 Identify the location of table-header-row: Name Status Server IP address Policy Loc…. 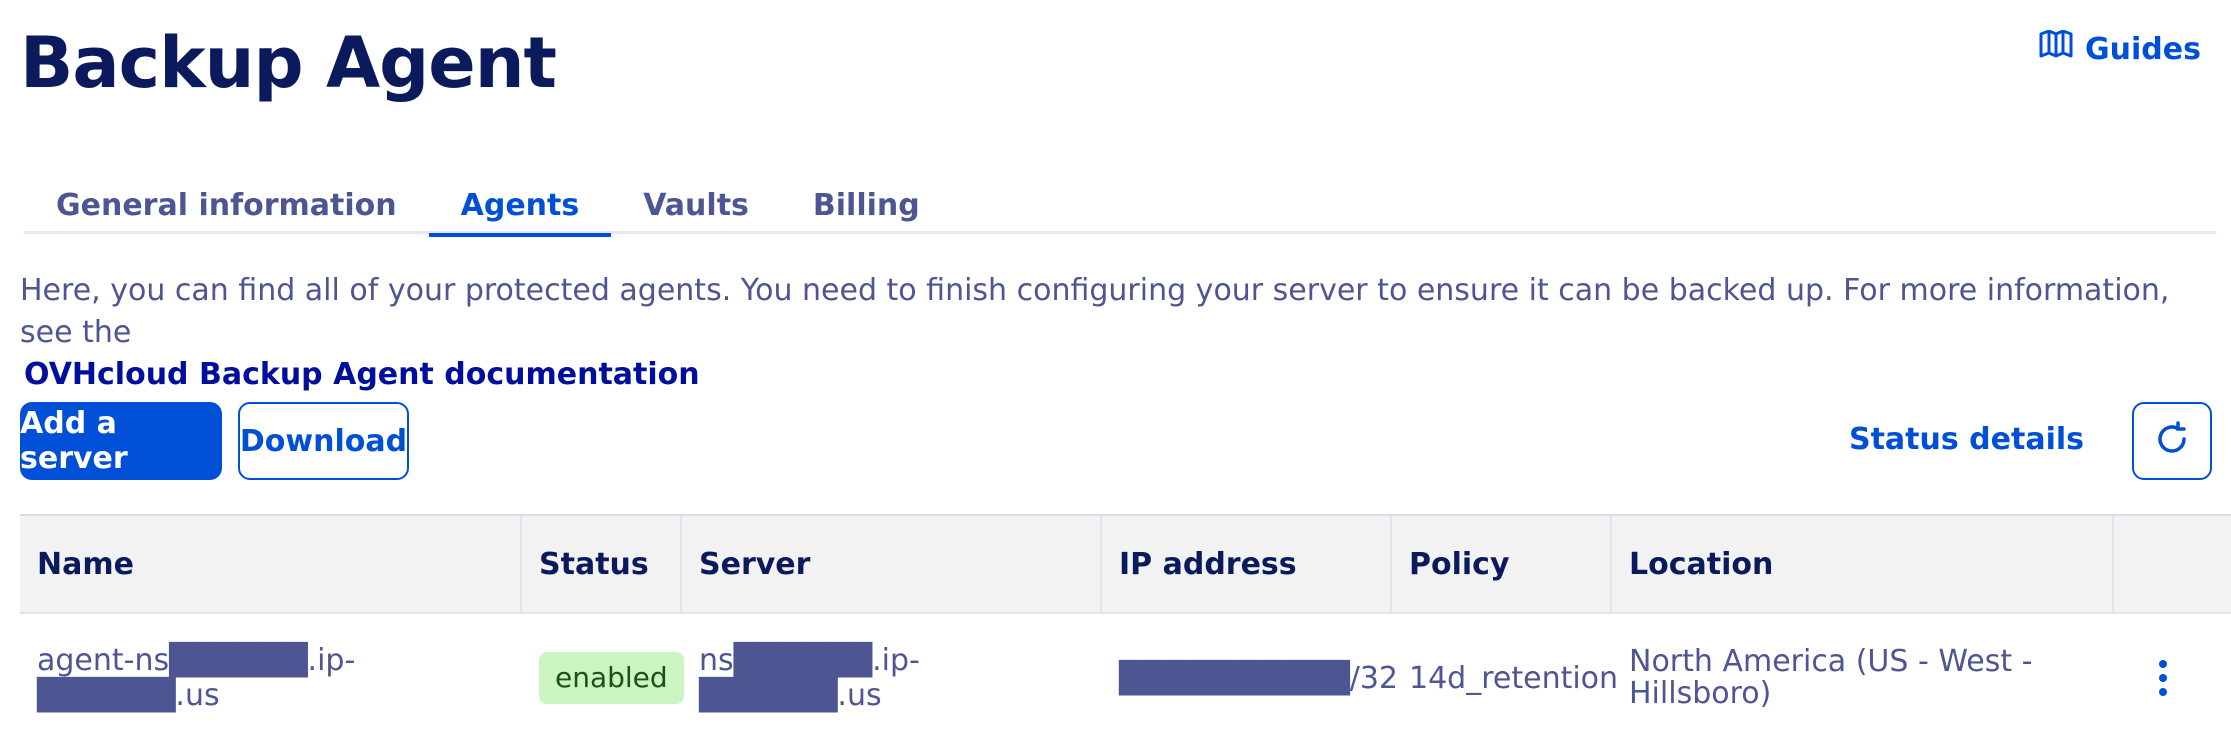
(1125, 565).